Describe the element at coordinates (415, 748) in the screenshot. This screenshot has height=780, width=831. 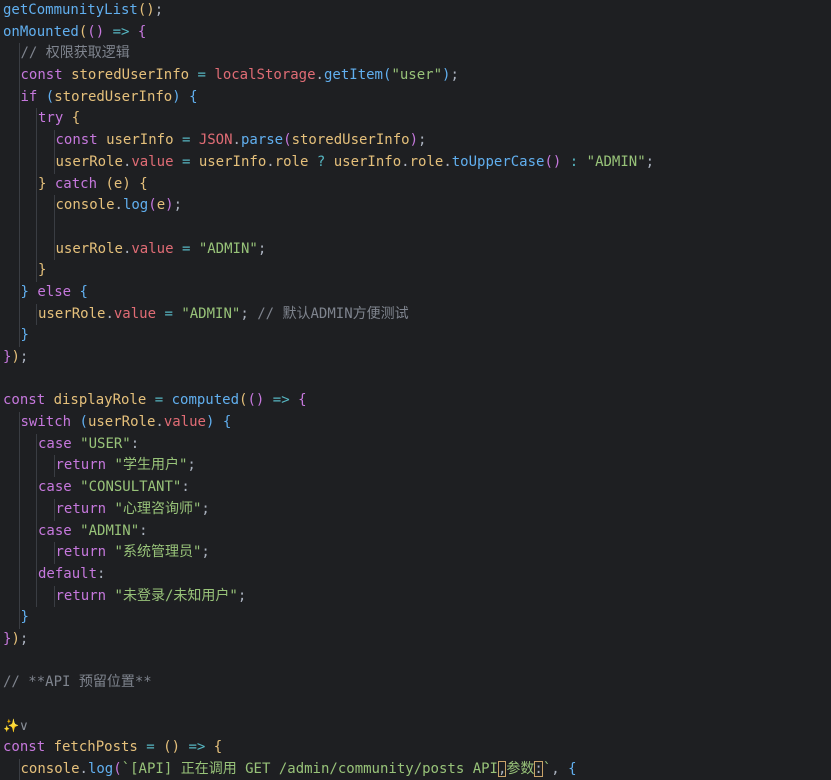
I see `code-line: const fetchPosts = () => {` at that location.